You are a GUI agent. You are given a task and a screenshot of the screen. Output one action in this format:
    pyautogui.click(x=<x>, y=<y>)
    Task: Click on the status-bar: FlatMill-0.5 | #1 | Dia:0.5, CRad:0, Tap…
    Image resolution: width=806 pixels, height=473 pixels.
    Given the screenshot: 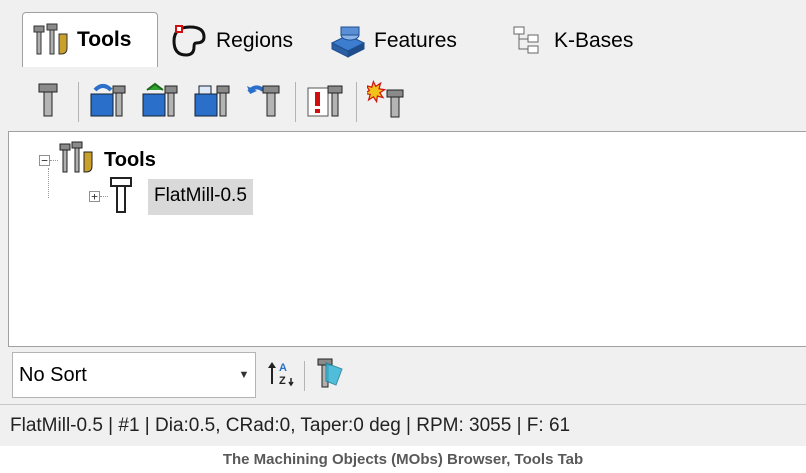 What is the action you would take?
    pyautogui.click(x=403, y=425)
    